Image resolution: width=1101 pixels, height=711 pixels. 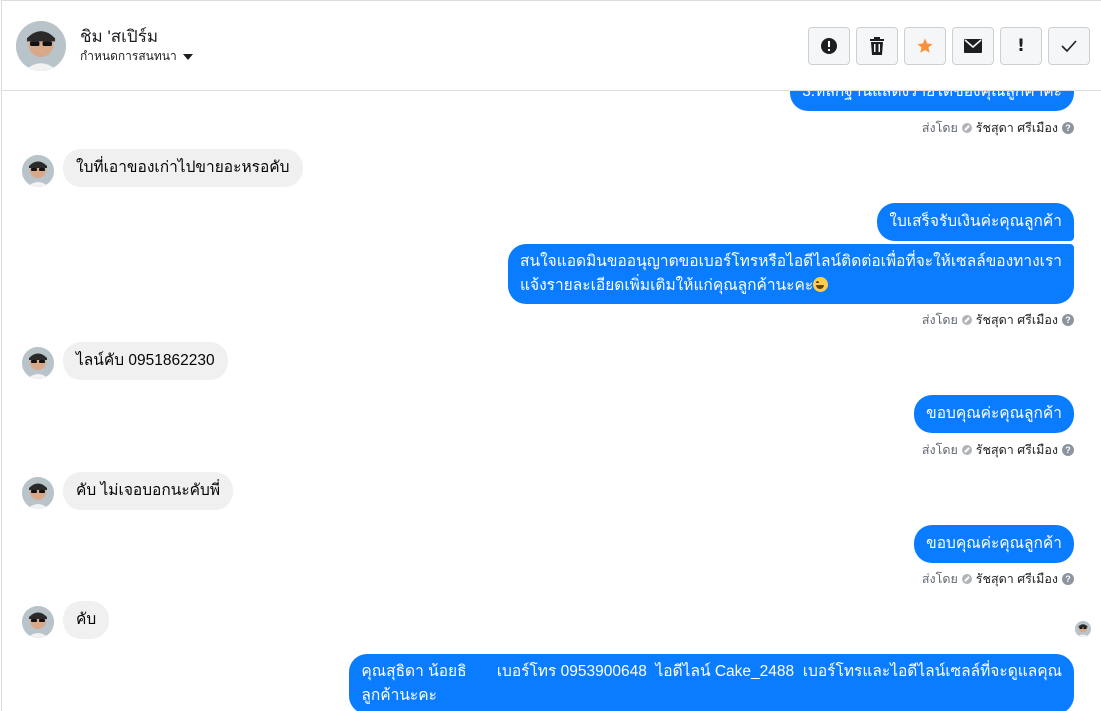 What do you see at coordinates (821, 284) in the screenshot?
I see `smiling-emoji-icon` at bounding box center [821, 284].